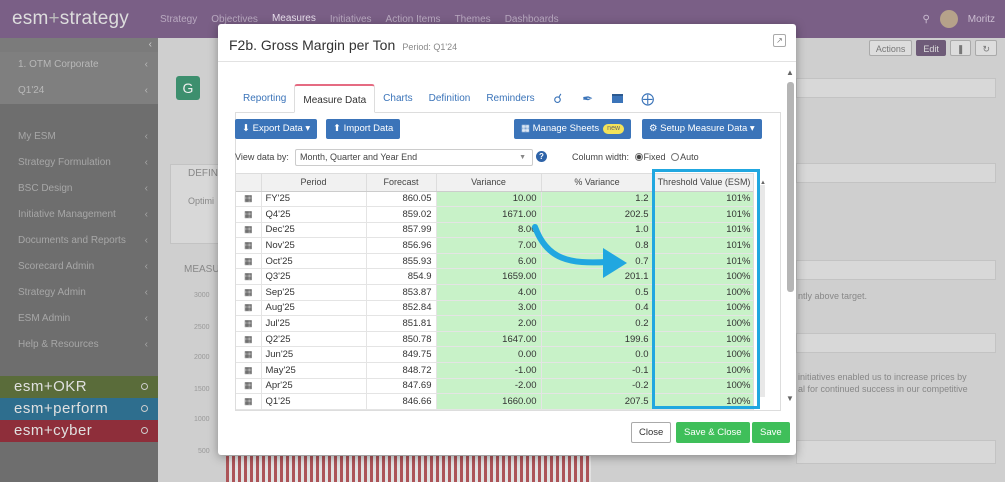  Describe the element at coordinates (401, 183) in the screenshot. I see `column-header-forecast: Forecast` at that location.